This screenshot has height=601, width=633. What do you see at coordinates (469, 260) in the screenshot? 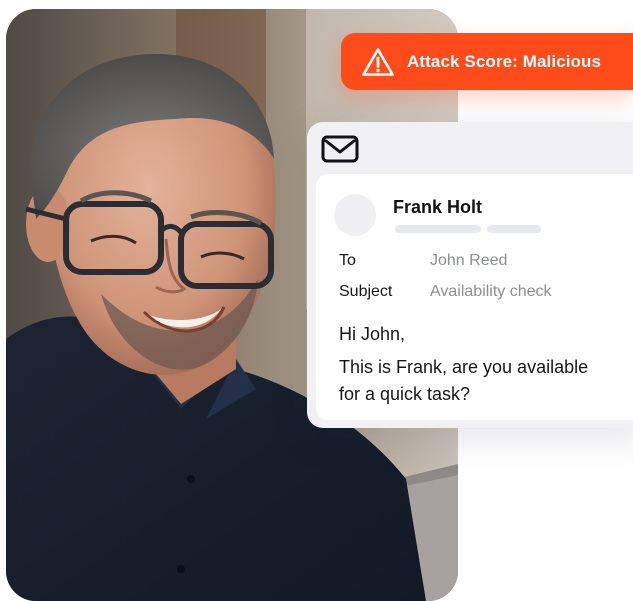
I see `to-value: John Reed` at bounding box center [469, 260].